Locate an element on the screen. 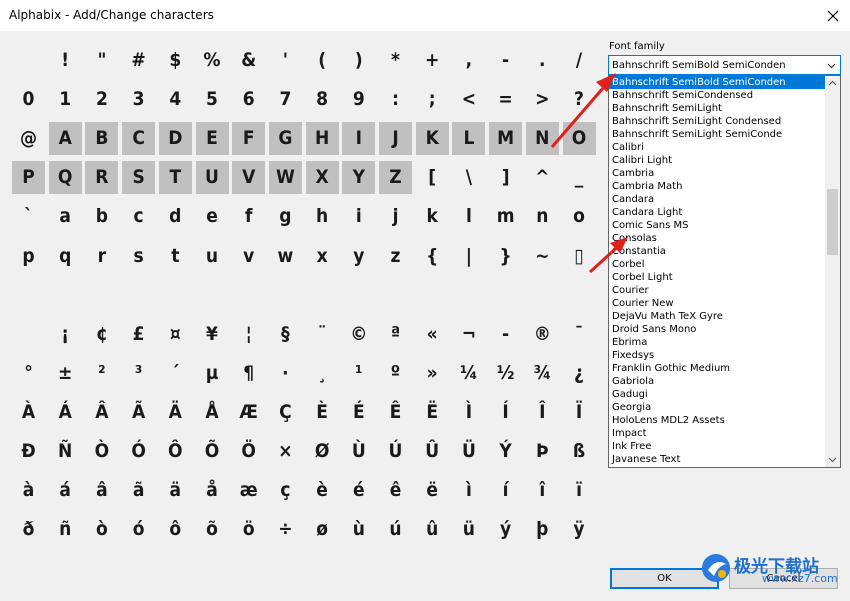 This screenshot has width=850, height=601. char-cell: f is located at coordinates (248, 216).